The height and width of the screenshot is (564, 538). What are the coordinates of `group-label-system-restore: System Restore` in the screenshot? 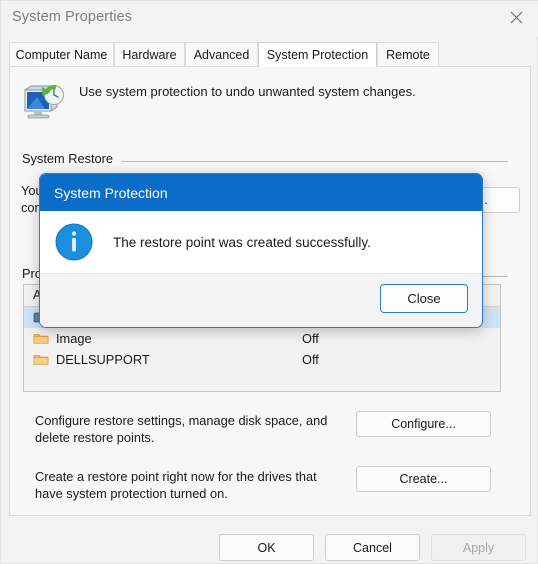 It's located at (70, 158).